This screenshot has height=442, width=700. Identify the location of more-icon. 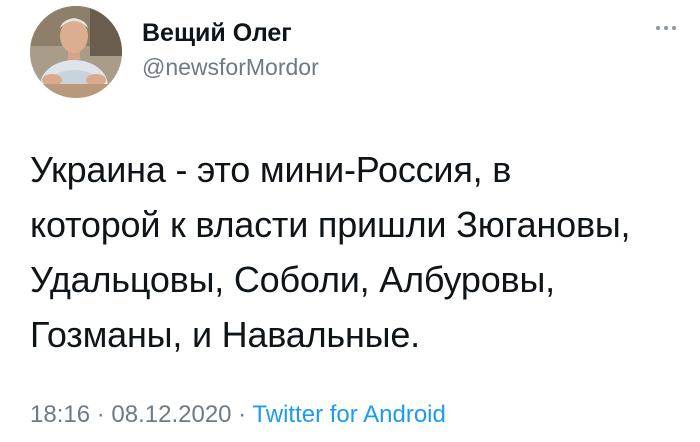
(666, 28).